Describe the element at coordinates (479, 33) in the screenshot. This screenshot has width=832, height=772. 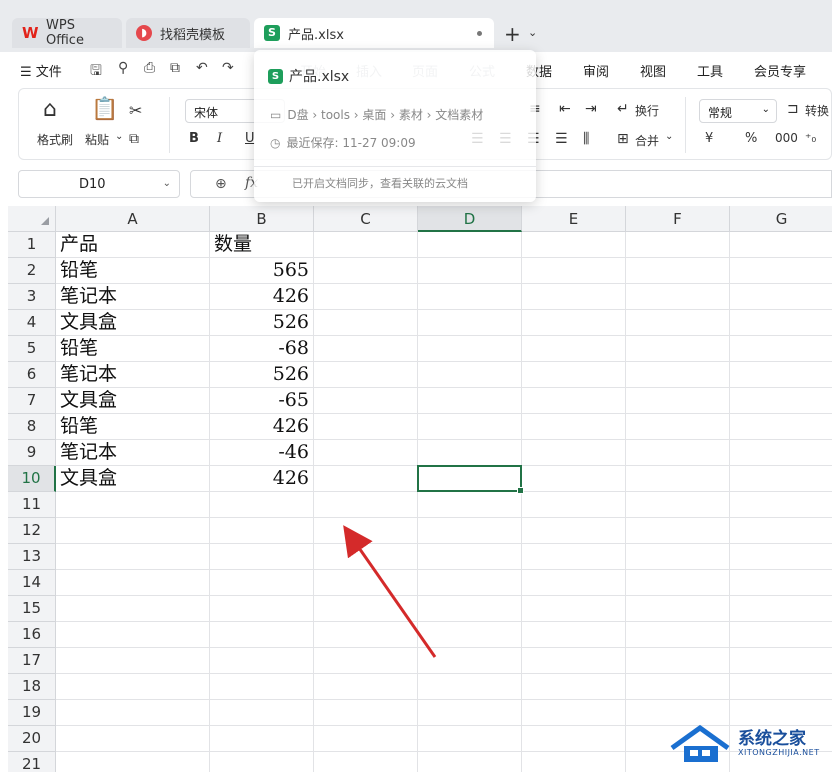
I see `unsaved-dot-icon` at that location.